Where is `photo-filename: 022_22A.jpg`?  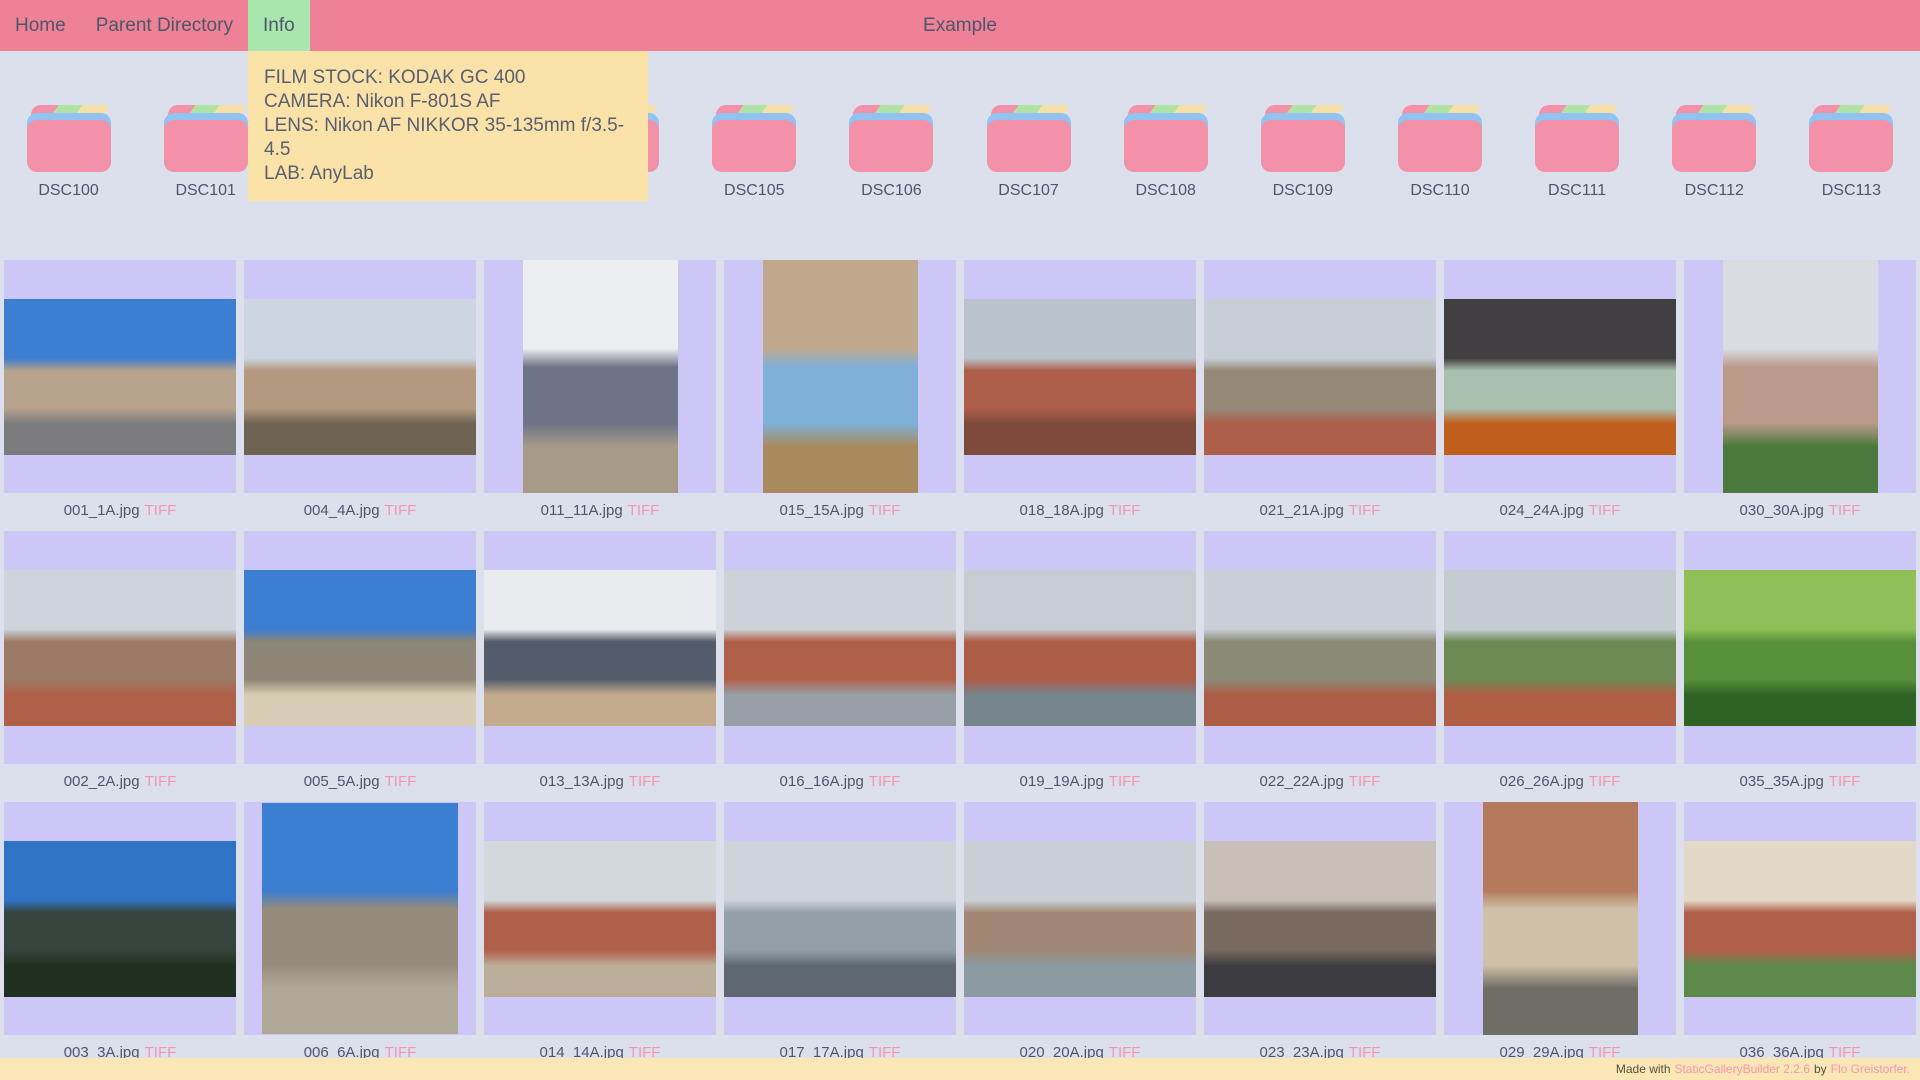
photo-filename: 022_22A.jpg is located at coordinates (1302, 781).